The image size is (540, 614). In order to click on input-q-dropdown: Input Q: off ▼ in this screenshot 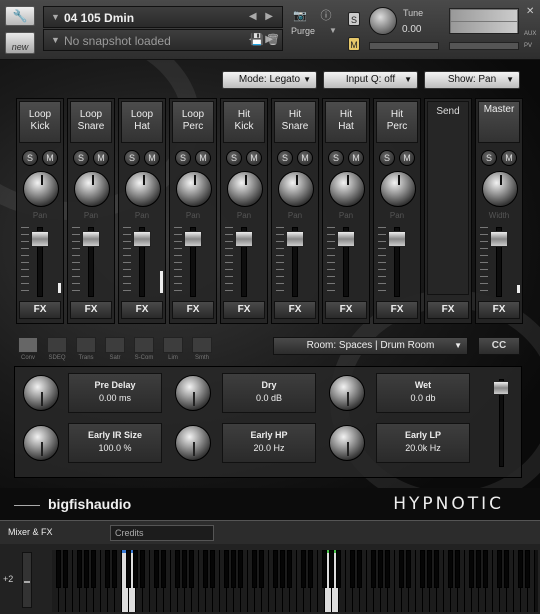, I will do `click(370, 80)`.